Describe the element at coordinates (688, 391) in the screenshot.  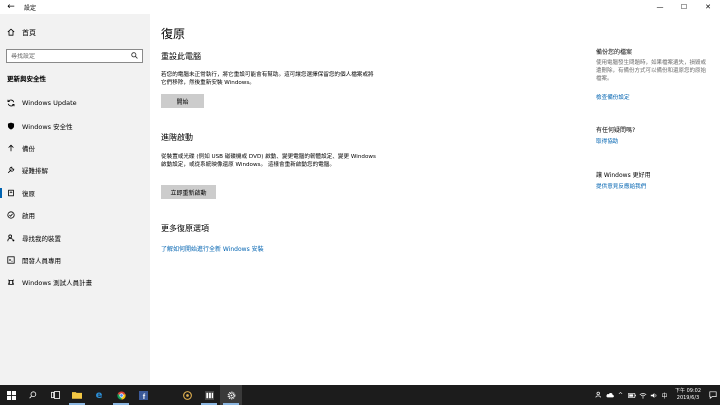
I see `clock-time: 下午 09:02` at that location.